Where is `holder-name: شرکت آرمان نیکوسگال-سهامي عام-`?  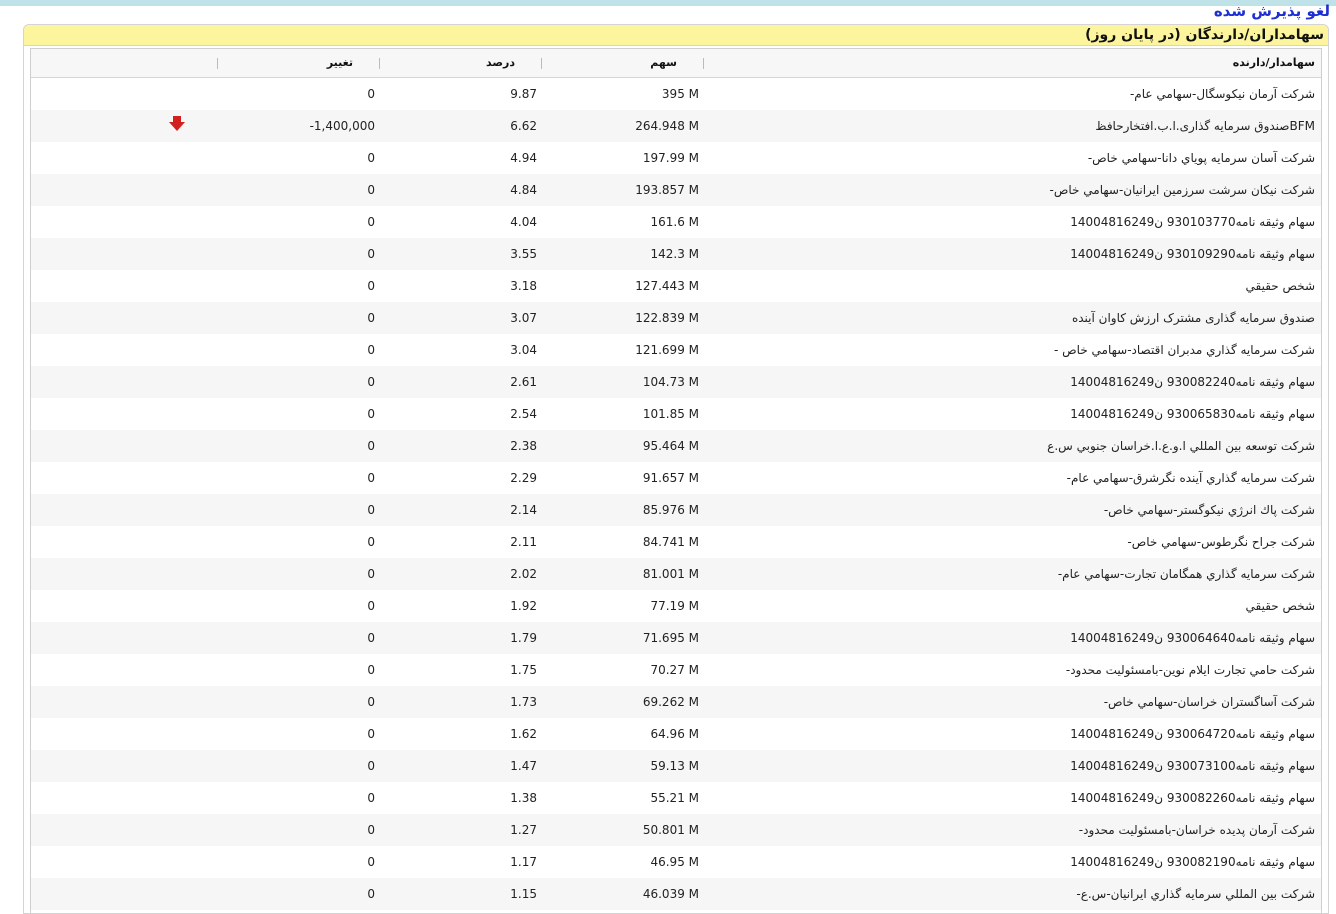 holder-name: شرکت آرمان نیکوسگال-سهامي عام- is located at coordinates (1222, 94).